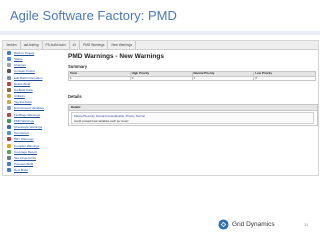 This screenshot has height=240, width=320. What do you see at coordinates (223, 78) in the screenshot?
I see `value-normal: 1` at bounding box center [223, 78].